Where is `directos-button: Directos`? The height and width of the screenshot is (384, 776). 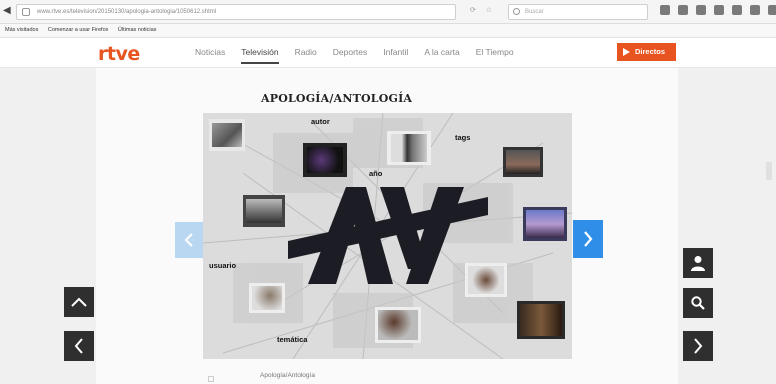
directos-button: Directos is located at coordinates (646, 52).